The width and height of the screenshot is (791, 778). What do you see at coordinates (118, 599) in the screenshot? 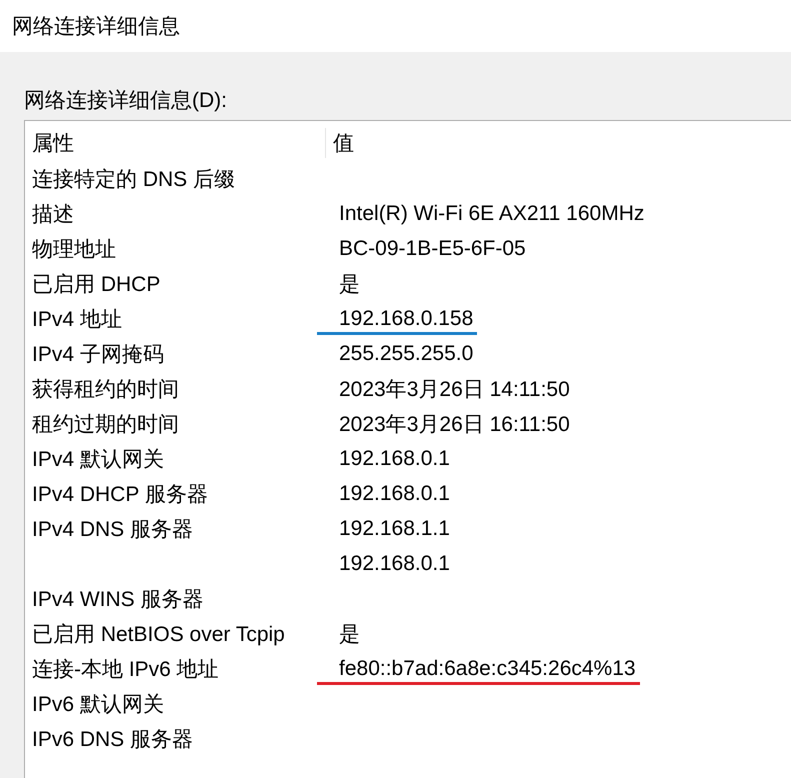
I see `property-name: IPv4 WINS 服务器` at bounding box center [118, 599].